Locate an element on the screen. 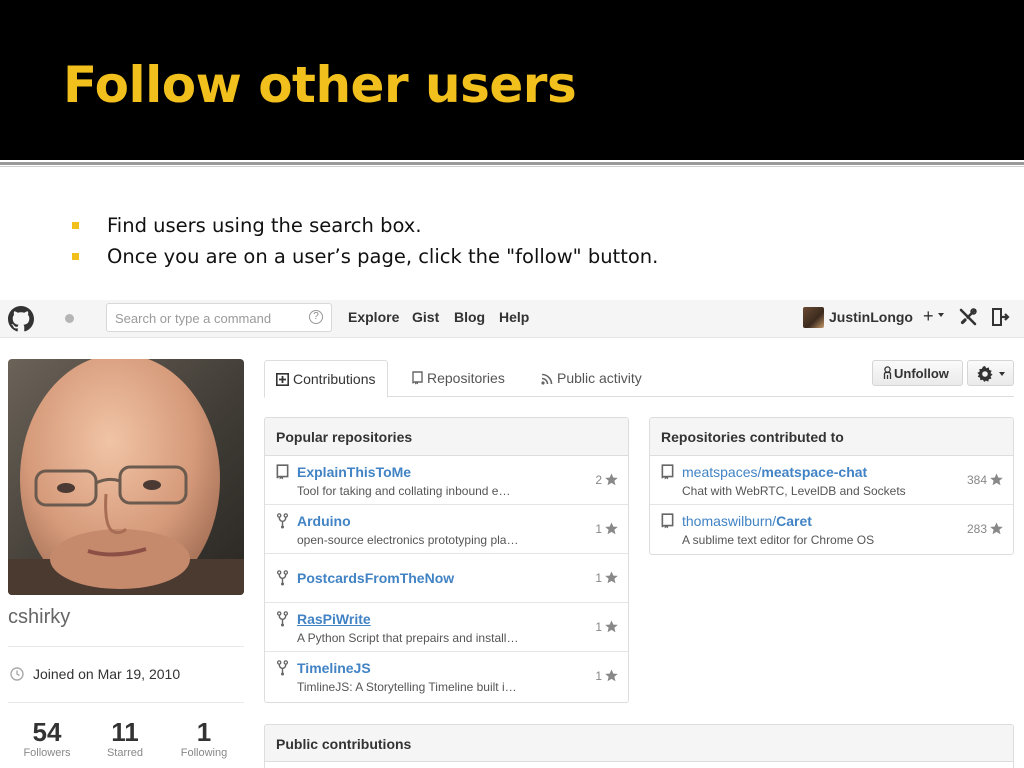 Image resolution: width=1024 pixels, height=768 pixels. following-label: Following is located at coordinates (204, 753).